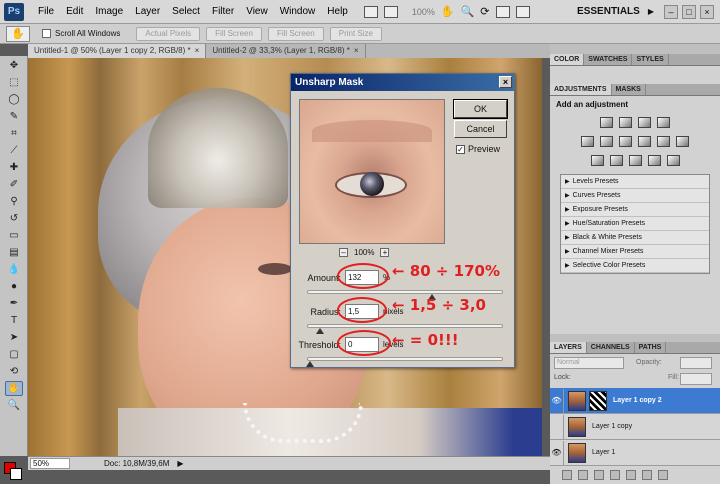 The width and height of the screenshot is (720, 484). I want to click on quick-selection-tool-icon: ✎, so click(14, 116).